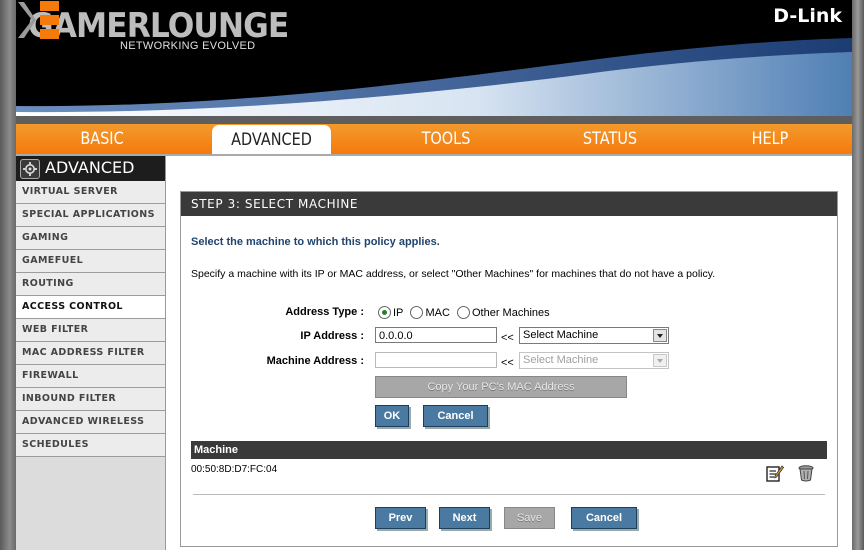 The image size is (864, 550). I want to click on sidebar-title: ADVANCED, so click(90, 167).